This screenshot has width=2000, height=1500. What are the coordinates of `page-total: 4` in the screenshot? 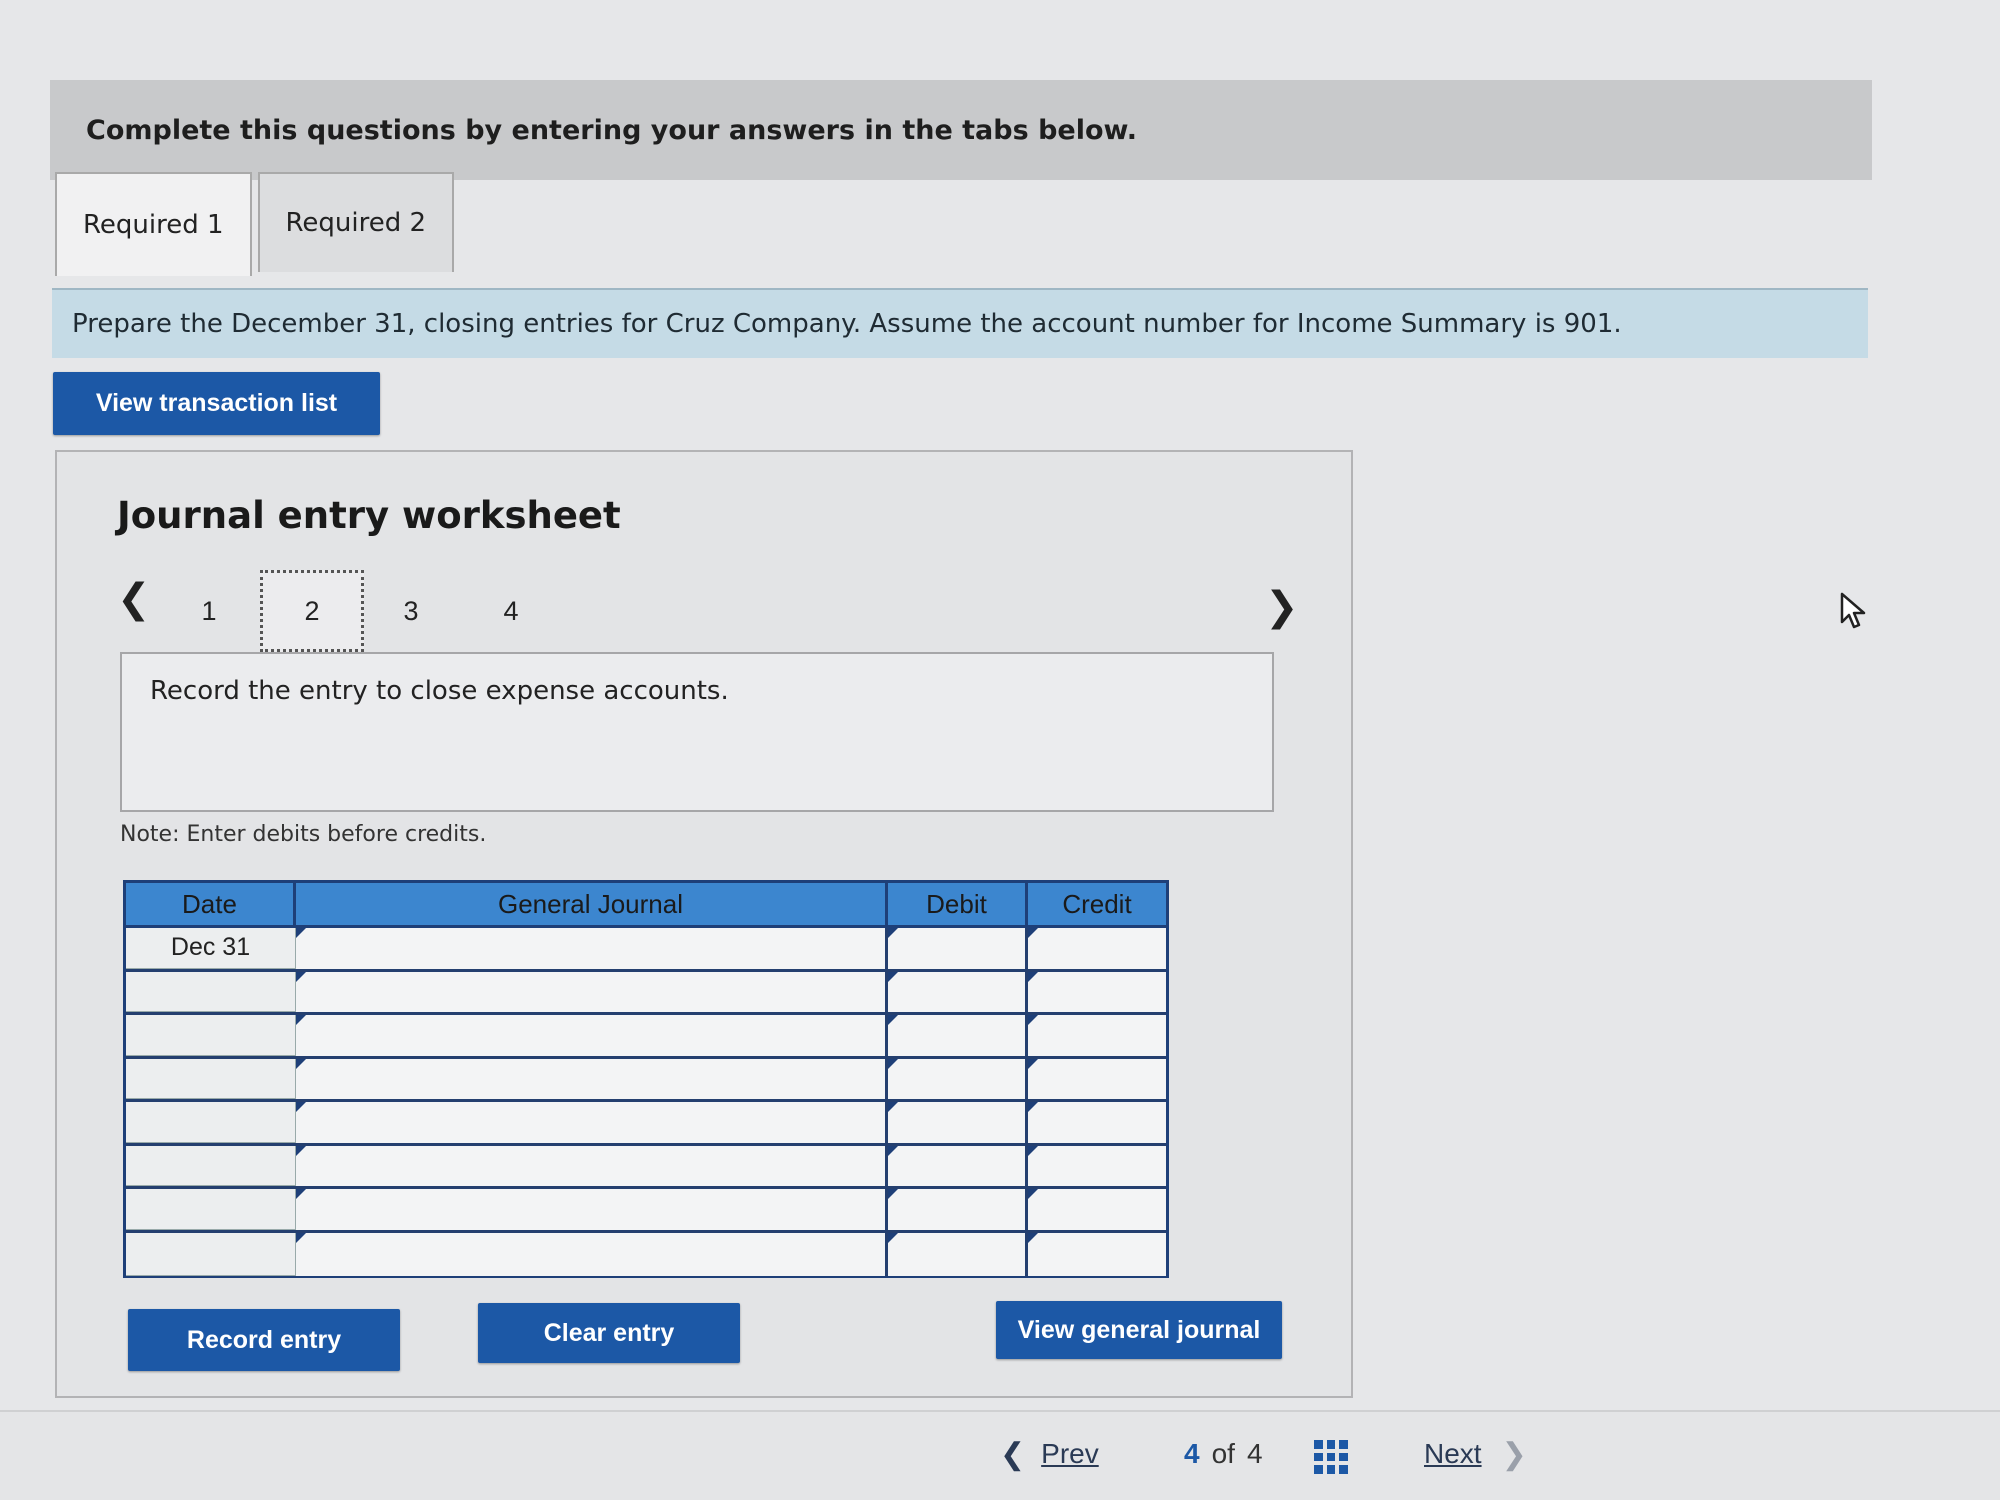 It's located at (1254, 1453).